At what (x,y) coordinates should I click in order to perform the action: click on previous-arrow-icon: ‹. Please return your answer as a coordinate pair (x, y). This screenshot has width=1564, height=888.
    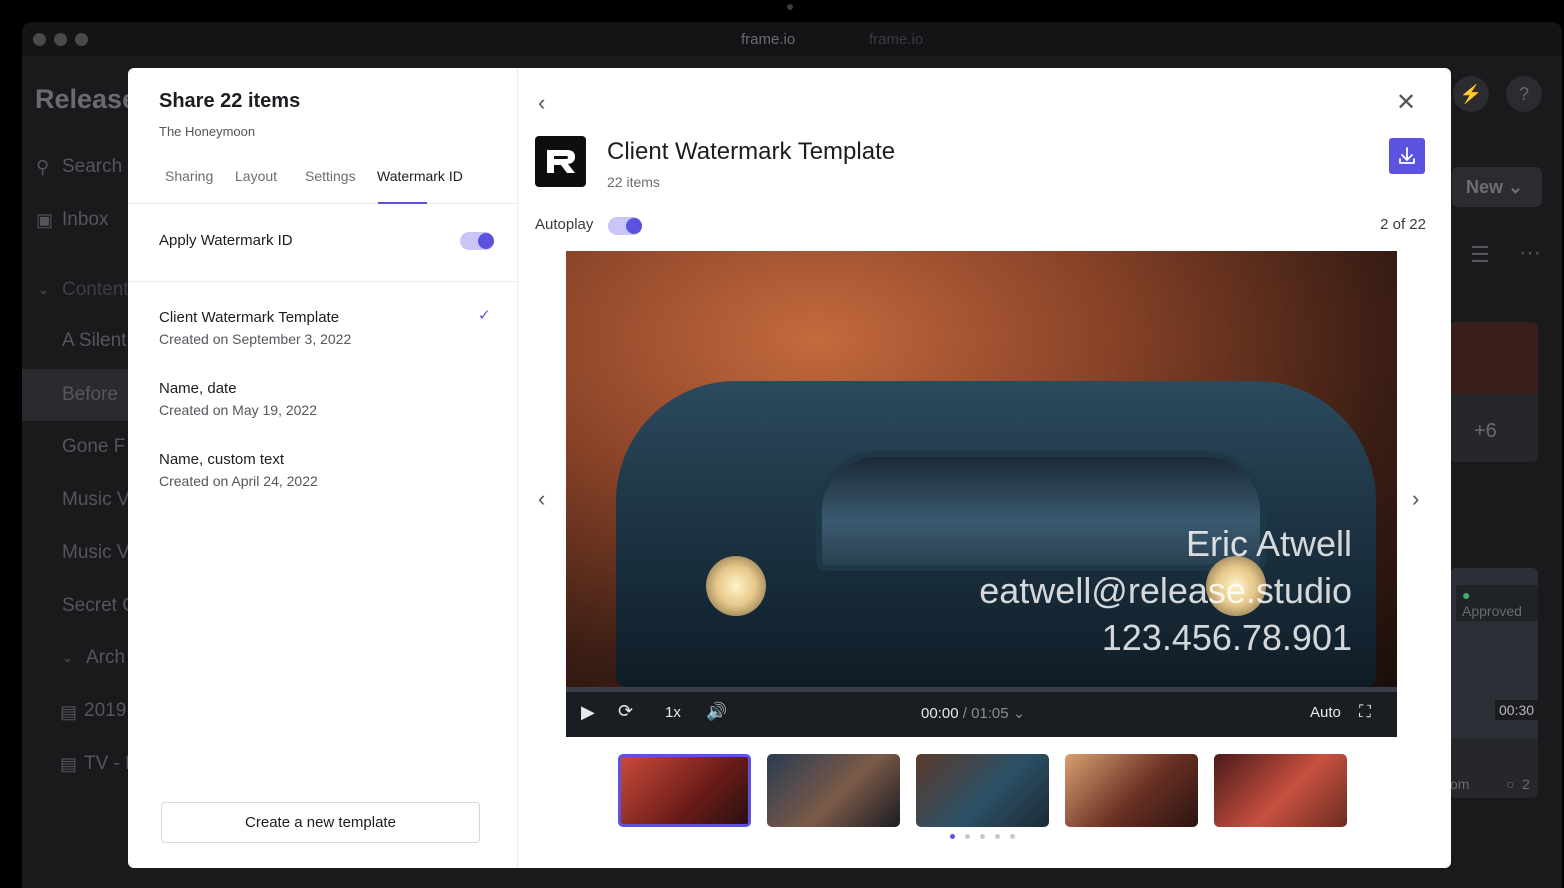
    Looking at the image, I should click on (541, 499).